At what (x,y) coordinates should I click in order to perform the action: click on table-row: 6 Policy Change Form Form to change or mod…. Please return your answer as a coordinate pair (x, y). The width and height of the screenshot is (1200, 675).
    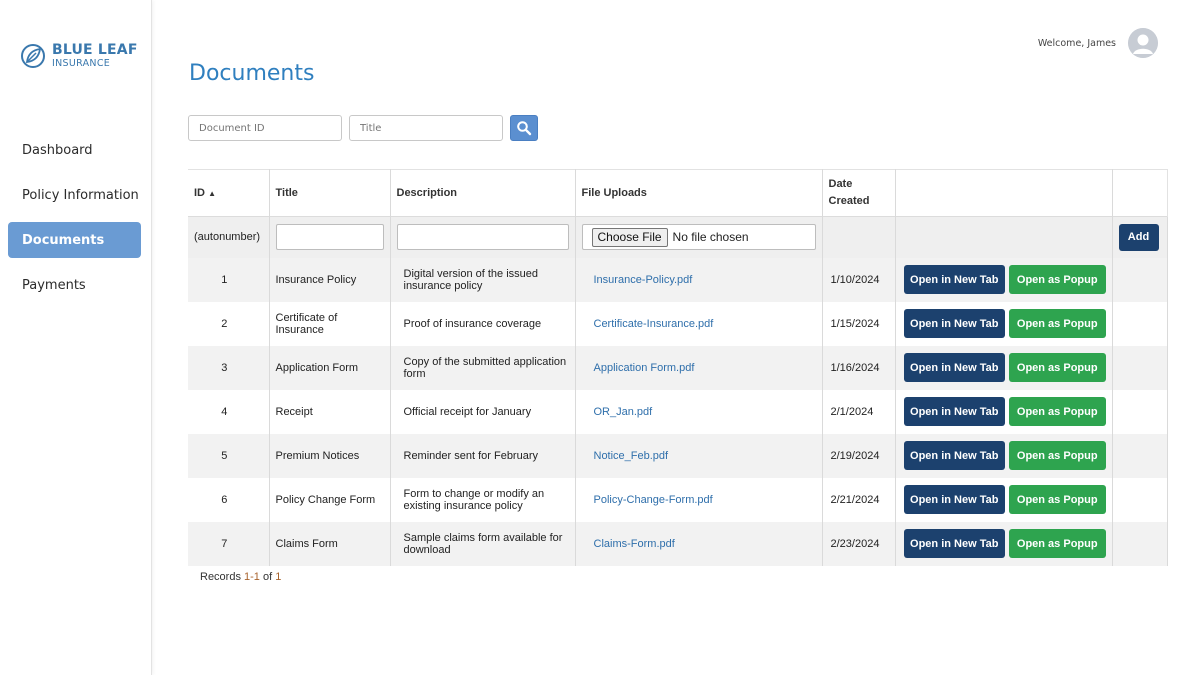
    Looking at the image, I should click on (678, 499).